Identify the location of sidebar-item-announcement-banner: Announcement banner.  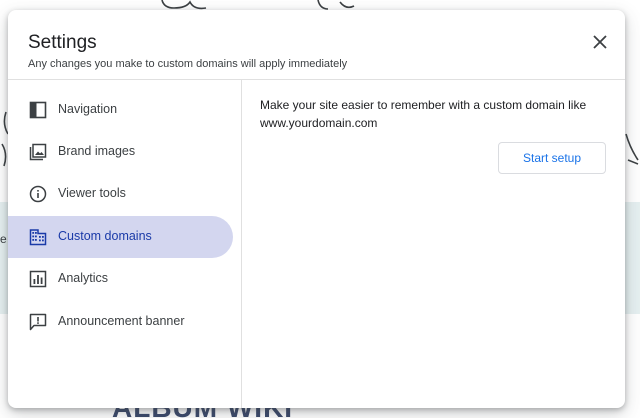
(120, 322).